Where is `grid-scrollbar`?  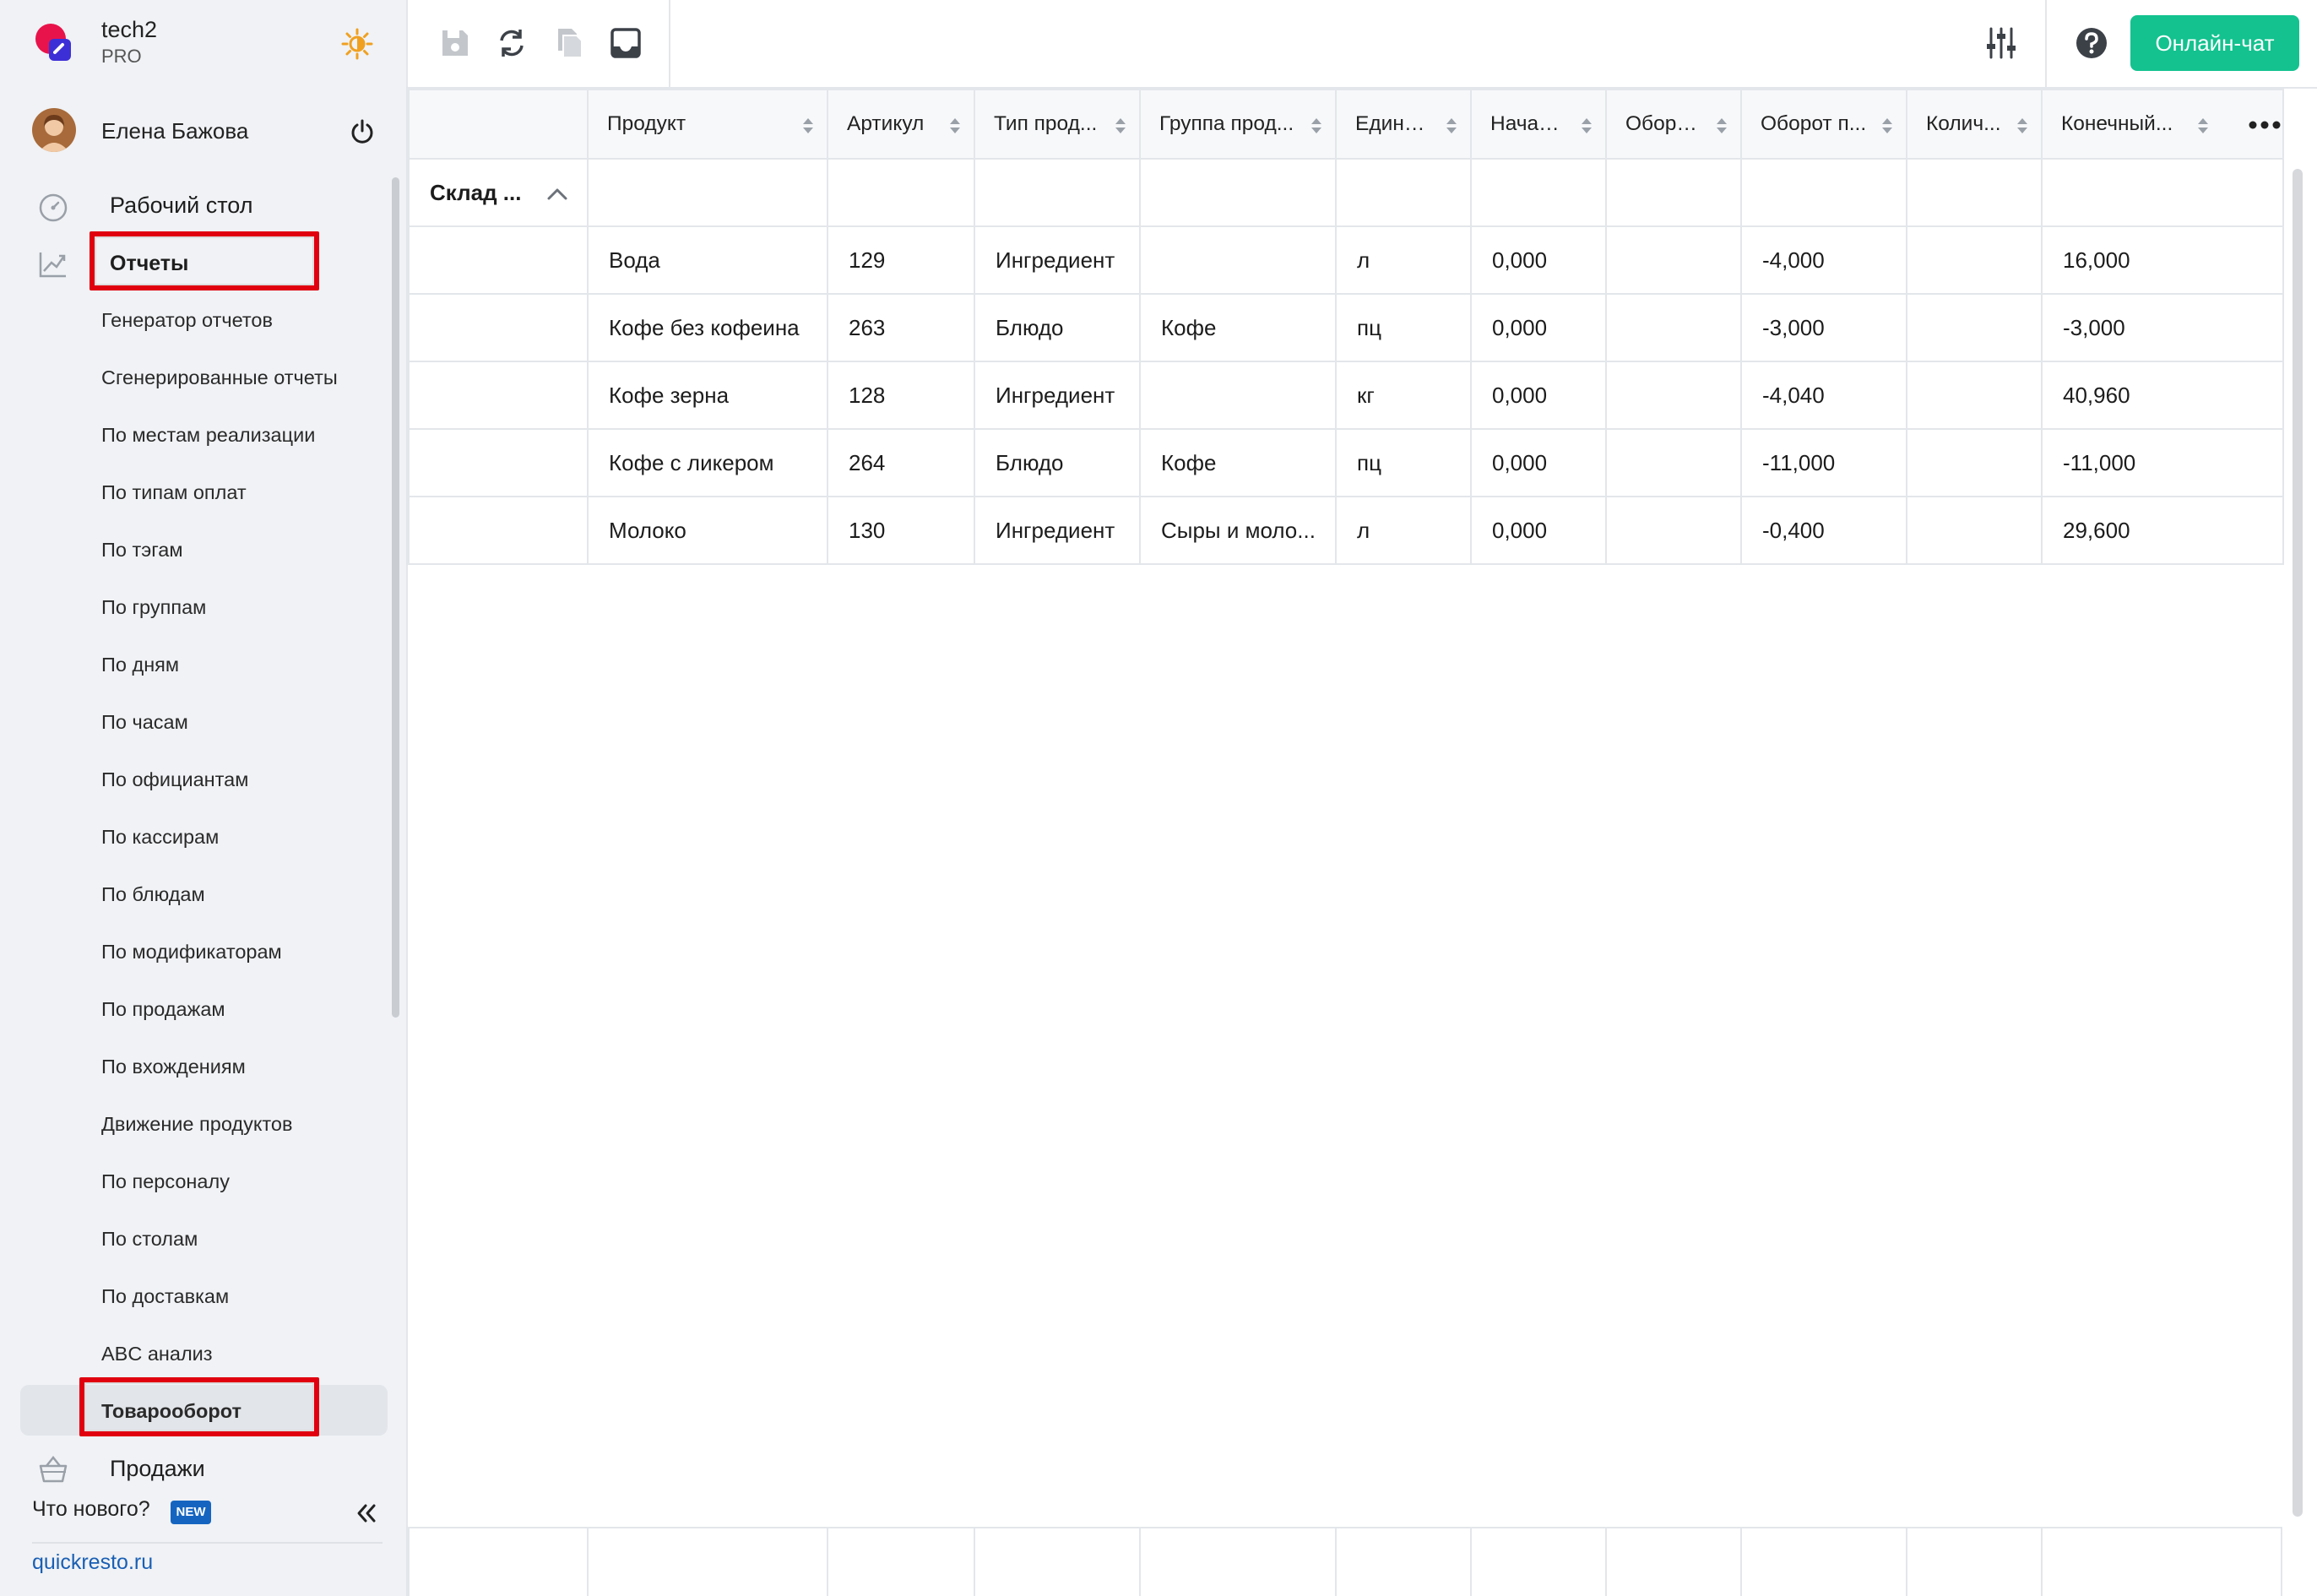
grid-scrollbar is located at coordinates (2298, 843).